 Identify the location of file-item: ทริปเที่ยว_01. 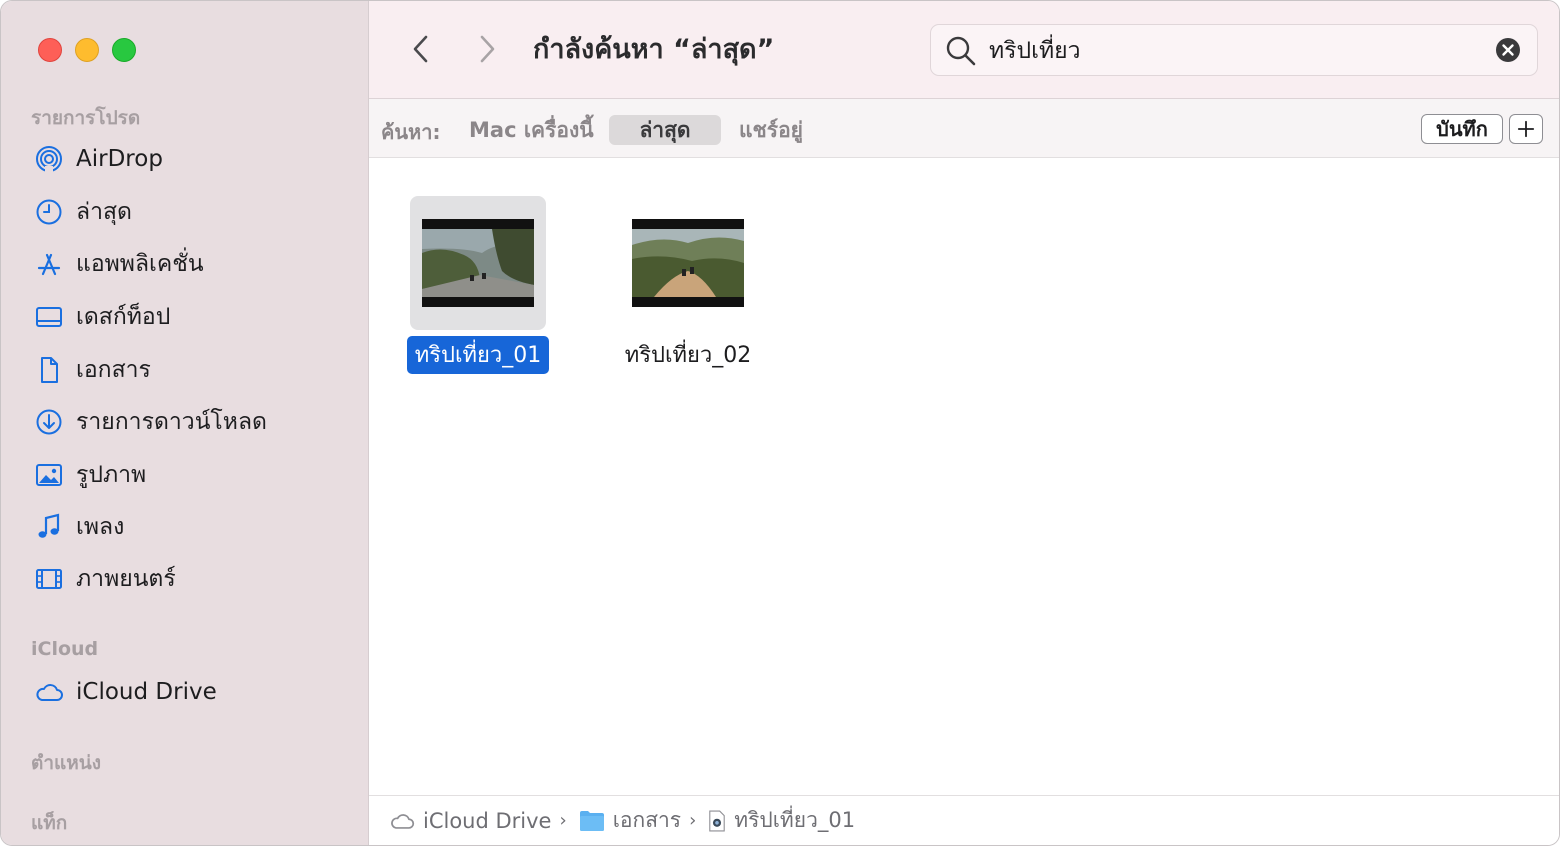
(478, 285).